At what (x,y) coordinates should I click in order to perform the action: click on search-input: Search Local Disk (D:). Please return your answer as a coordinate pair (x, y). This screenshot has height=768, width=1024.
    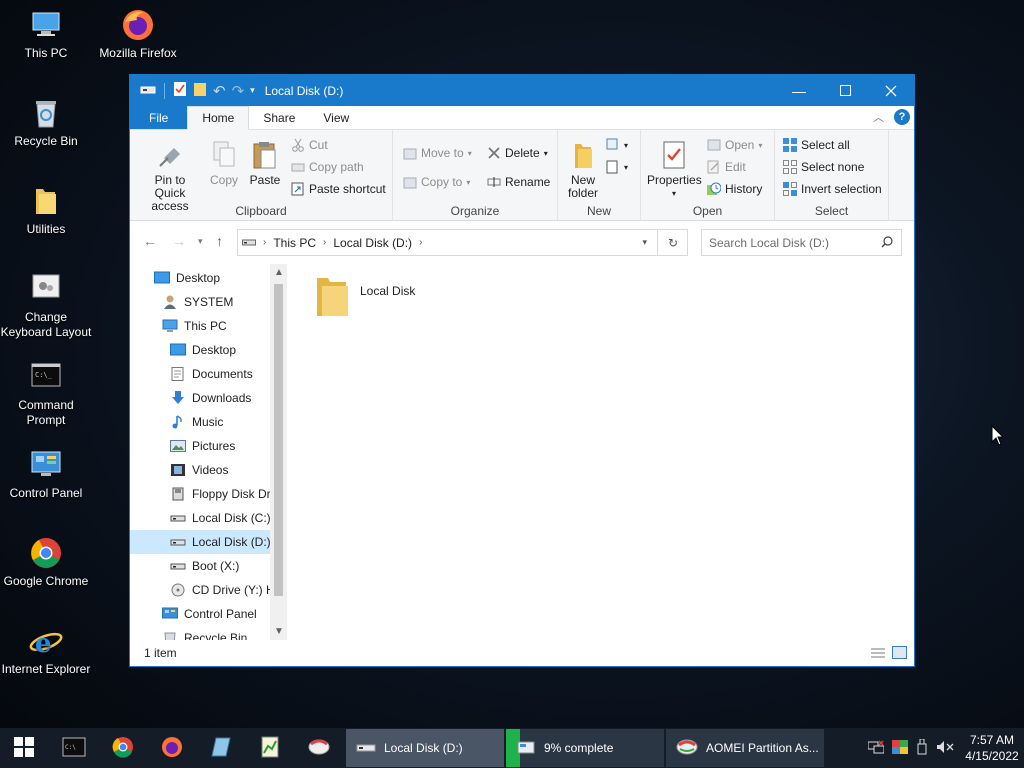
    Looking at the image, I should click on (801, 242).